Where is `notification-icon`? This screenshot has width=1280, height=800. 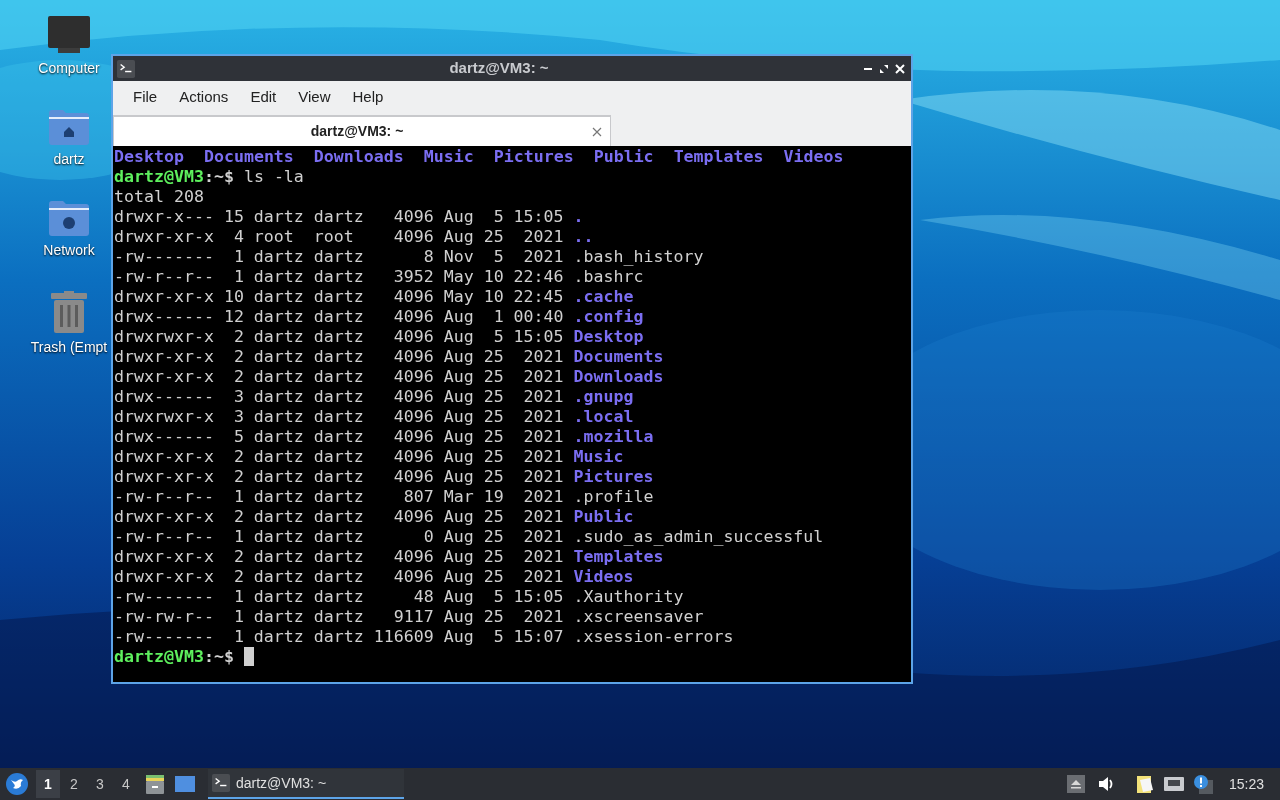 notification-icon is located at coordinates (1202, 784).